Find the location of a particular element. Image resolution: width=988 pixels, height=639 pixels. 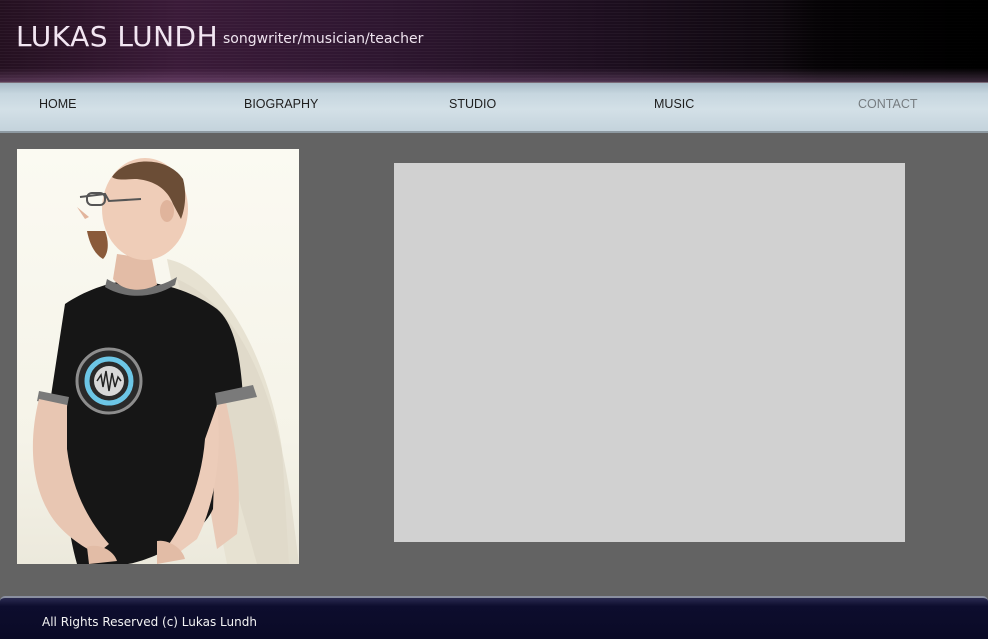

nav-item-contact: CONTACT is located at coordinates (888, 104).